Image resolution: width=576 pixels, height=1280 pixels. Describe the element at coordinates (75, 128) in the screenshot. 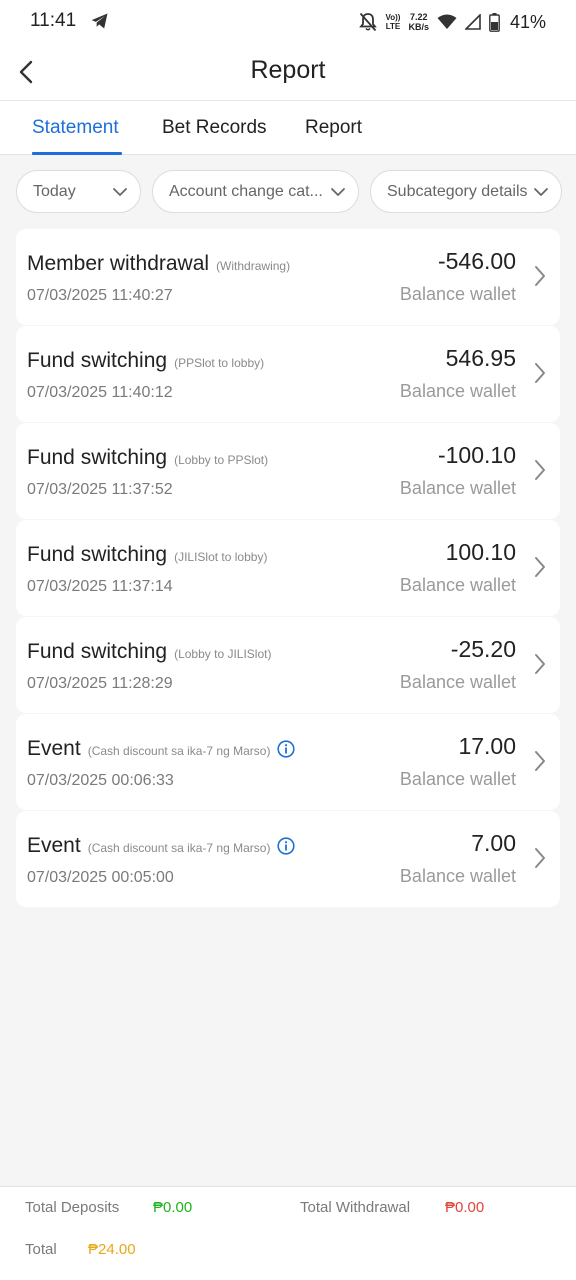

I see `tab-statement: Statement` at that location.